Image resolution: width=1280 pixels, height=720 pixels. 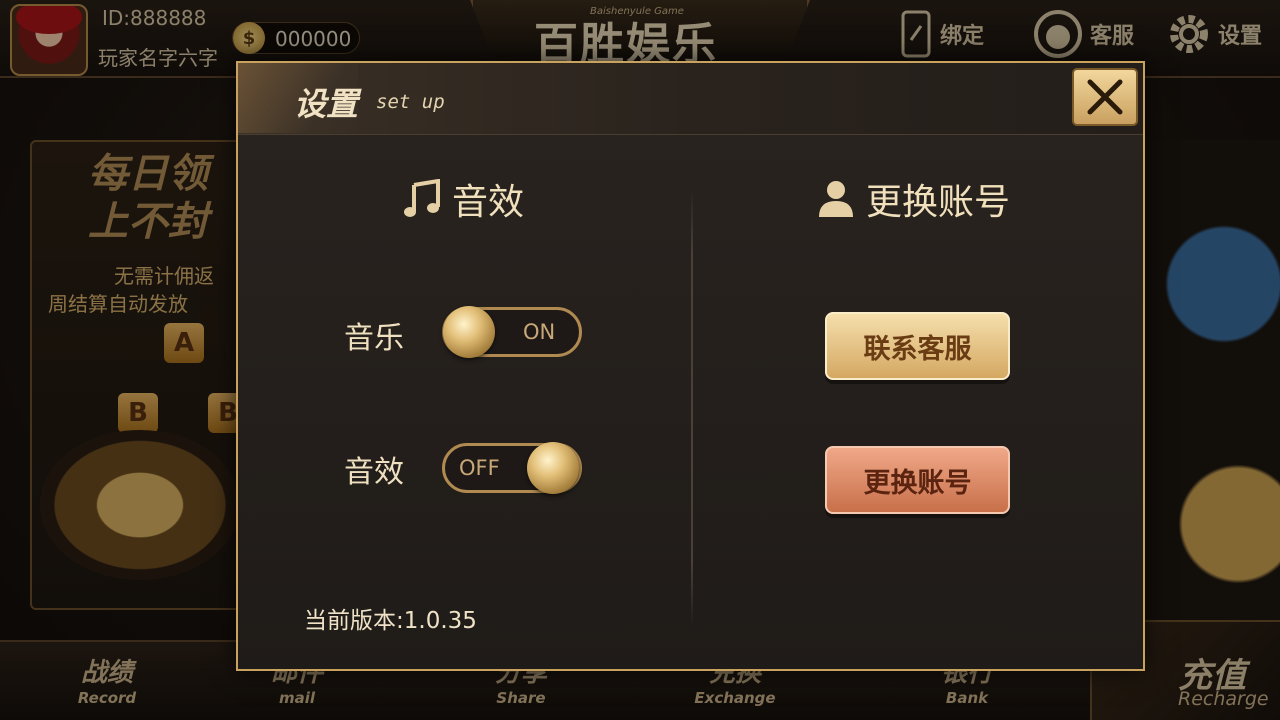 What do you see at coordinates (326, 104) in the screenshot?
I see `dialog-title: 设置` at bounding box center [326, 104].